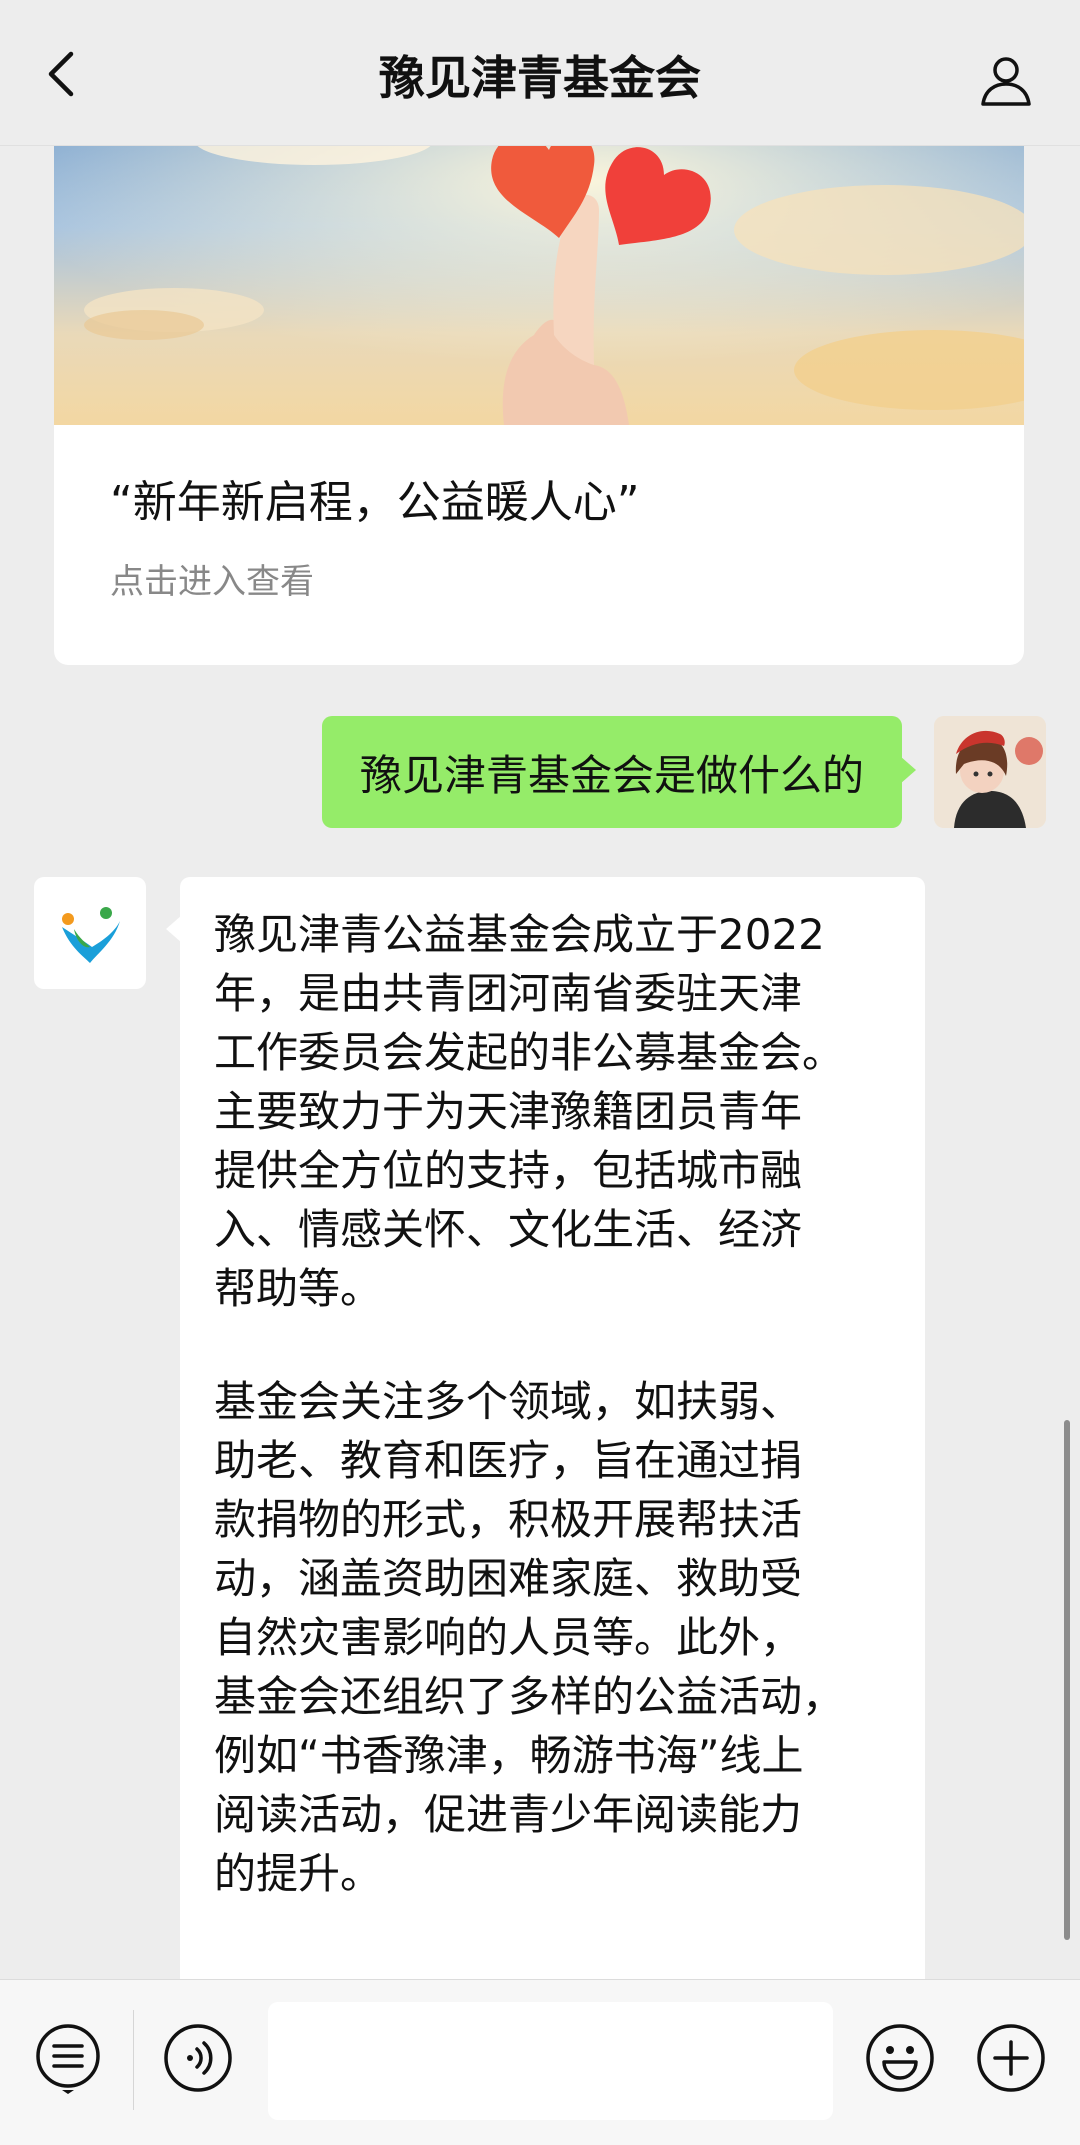 The image size is (1080, 2145). What do you see at coordinates (212, 582) in the screenshot?
I see `article-subtitle: 点击进入查看` at bounding box center [212, 582].